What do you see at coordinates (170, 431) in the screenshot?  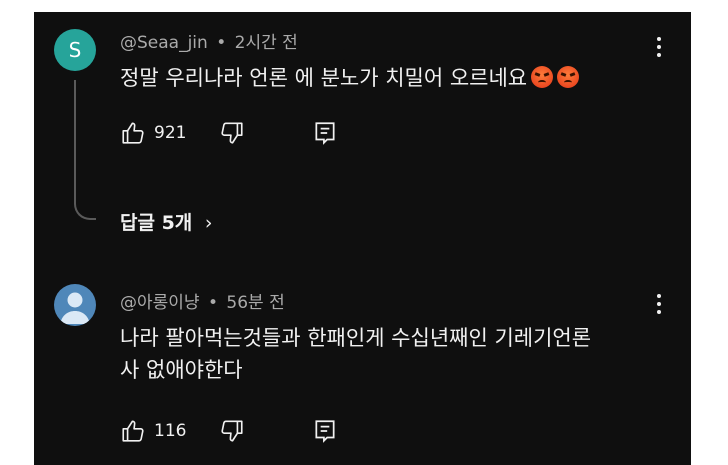 I see `like-count: 116` at bounding box center [170, 431].